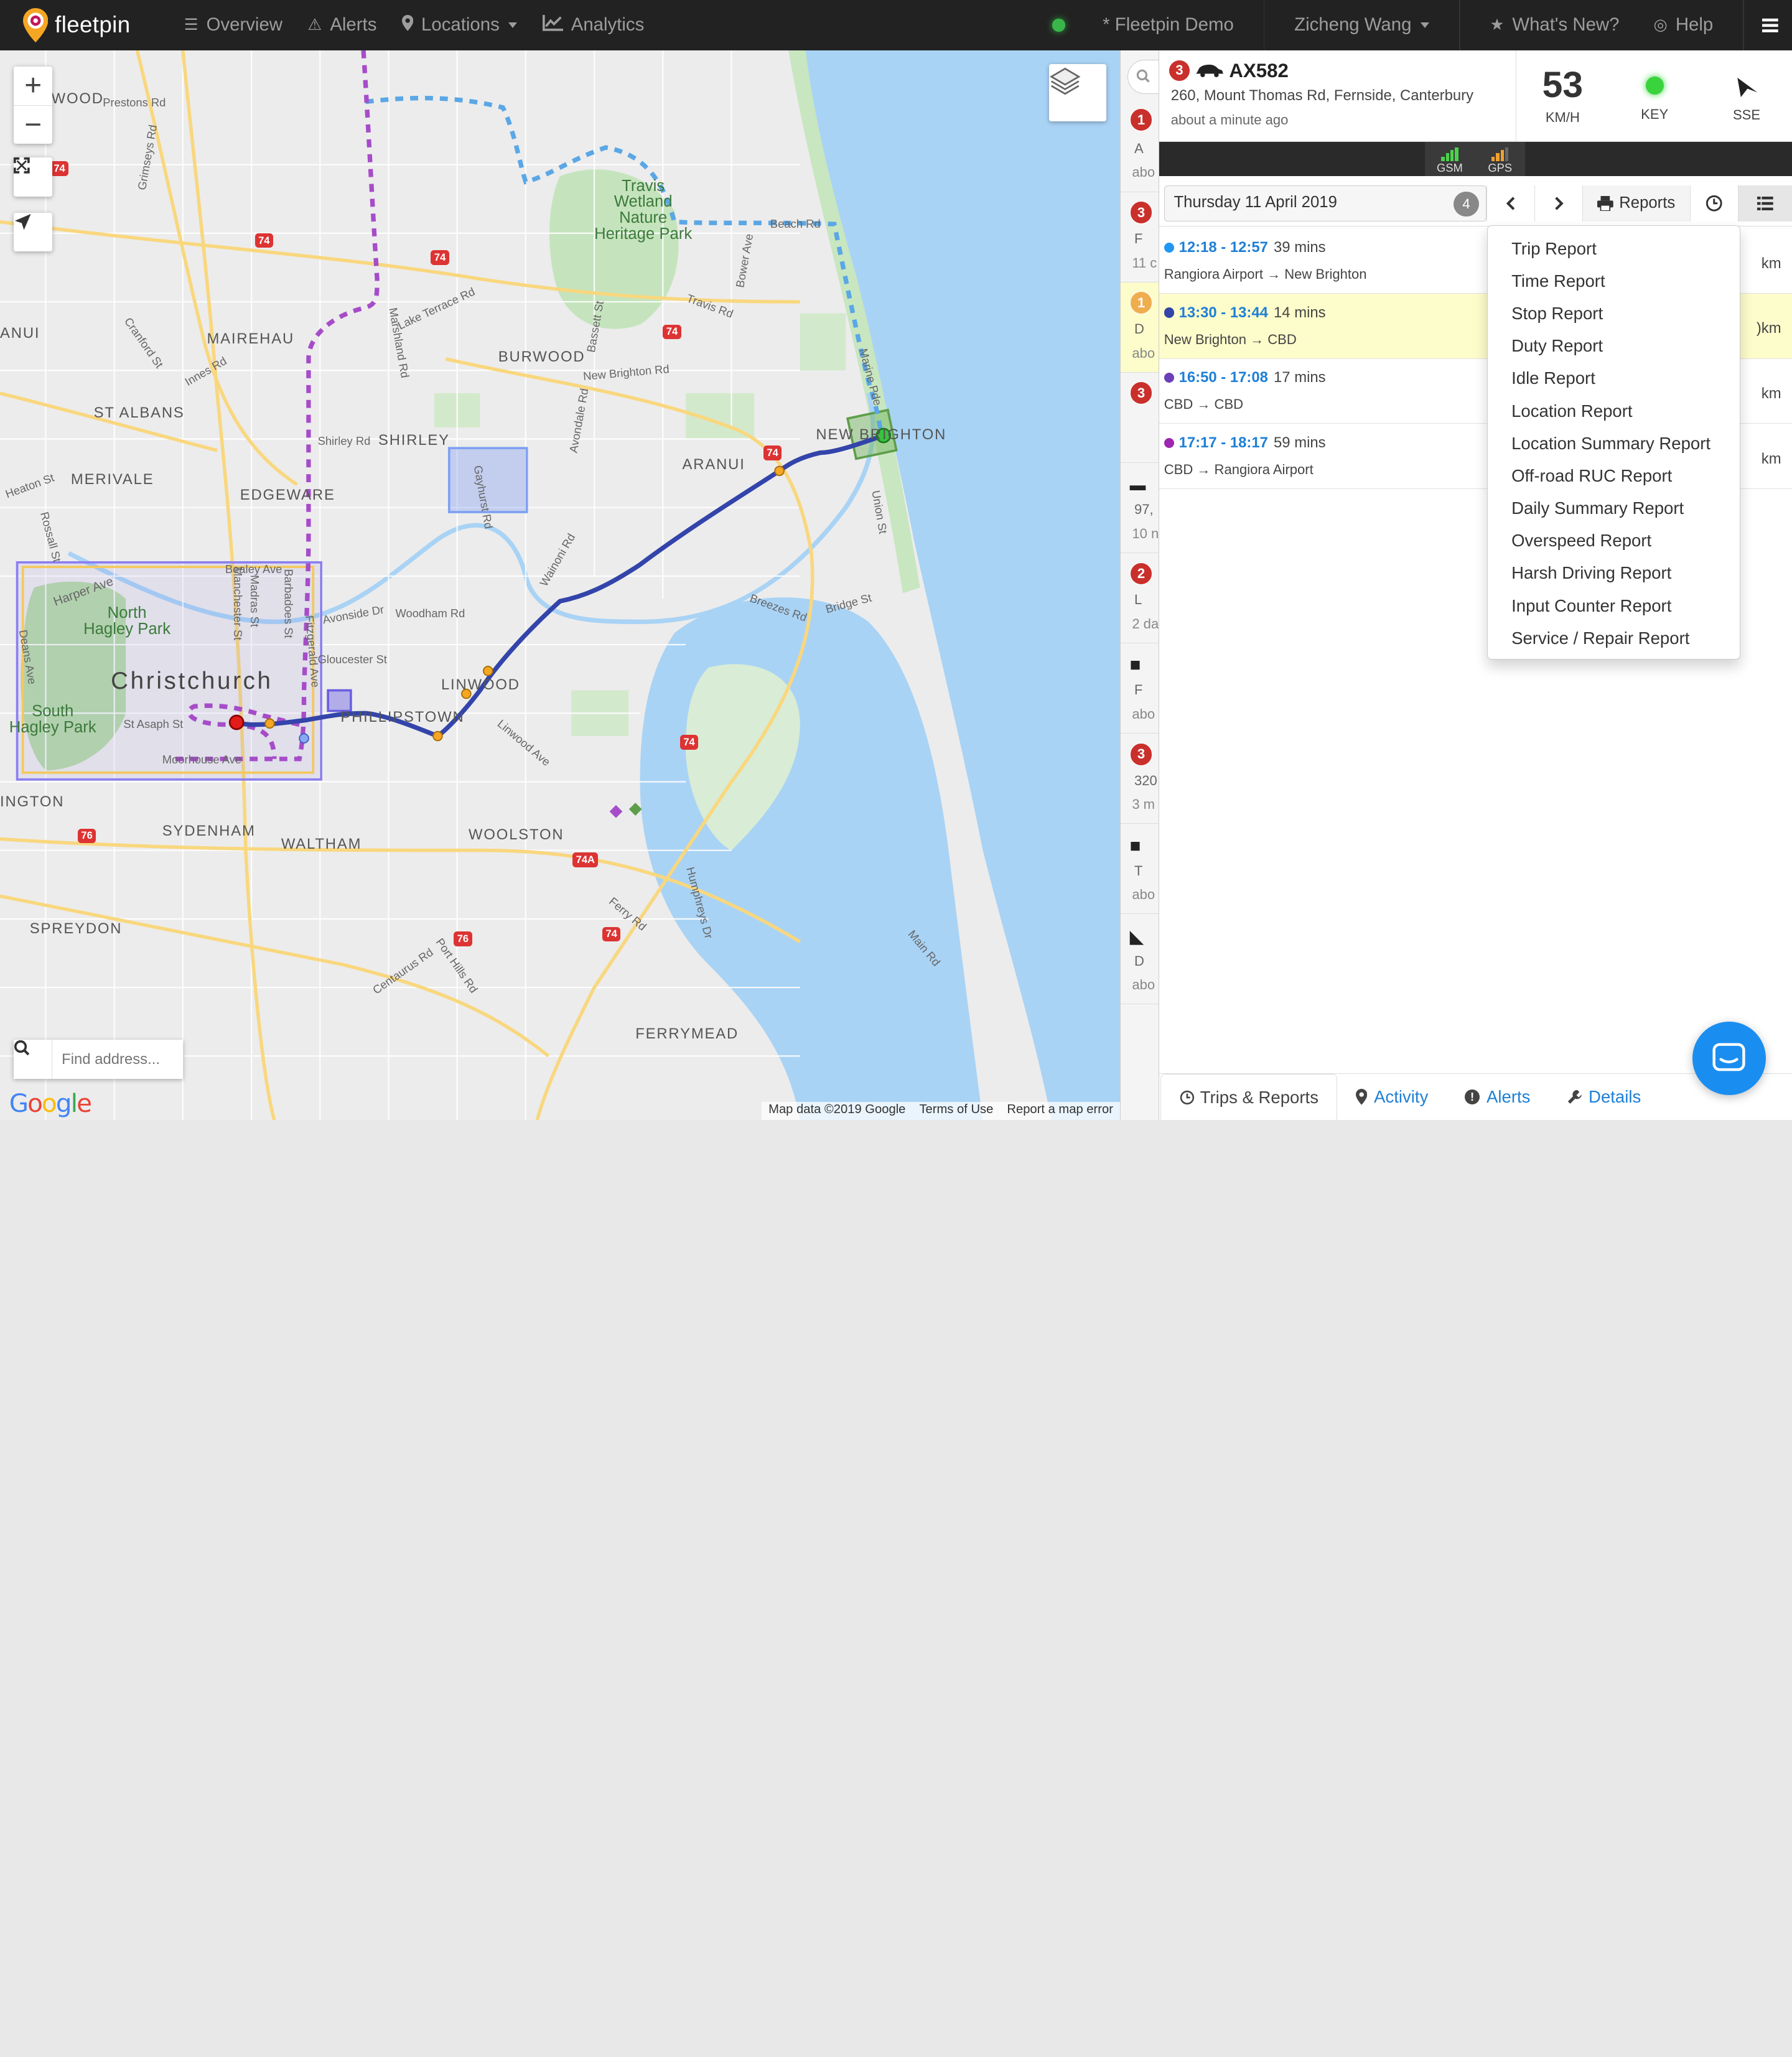 The width and height of the screenshot is (1792, 2057). Describe the element at coordinates (1139, 237) in the screenshot. I see `vehicle-list-item: 3 F 11 c` at that location.